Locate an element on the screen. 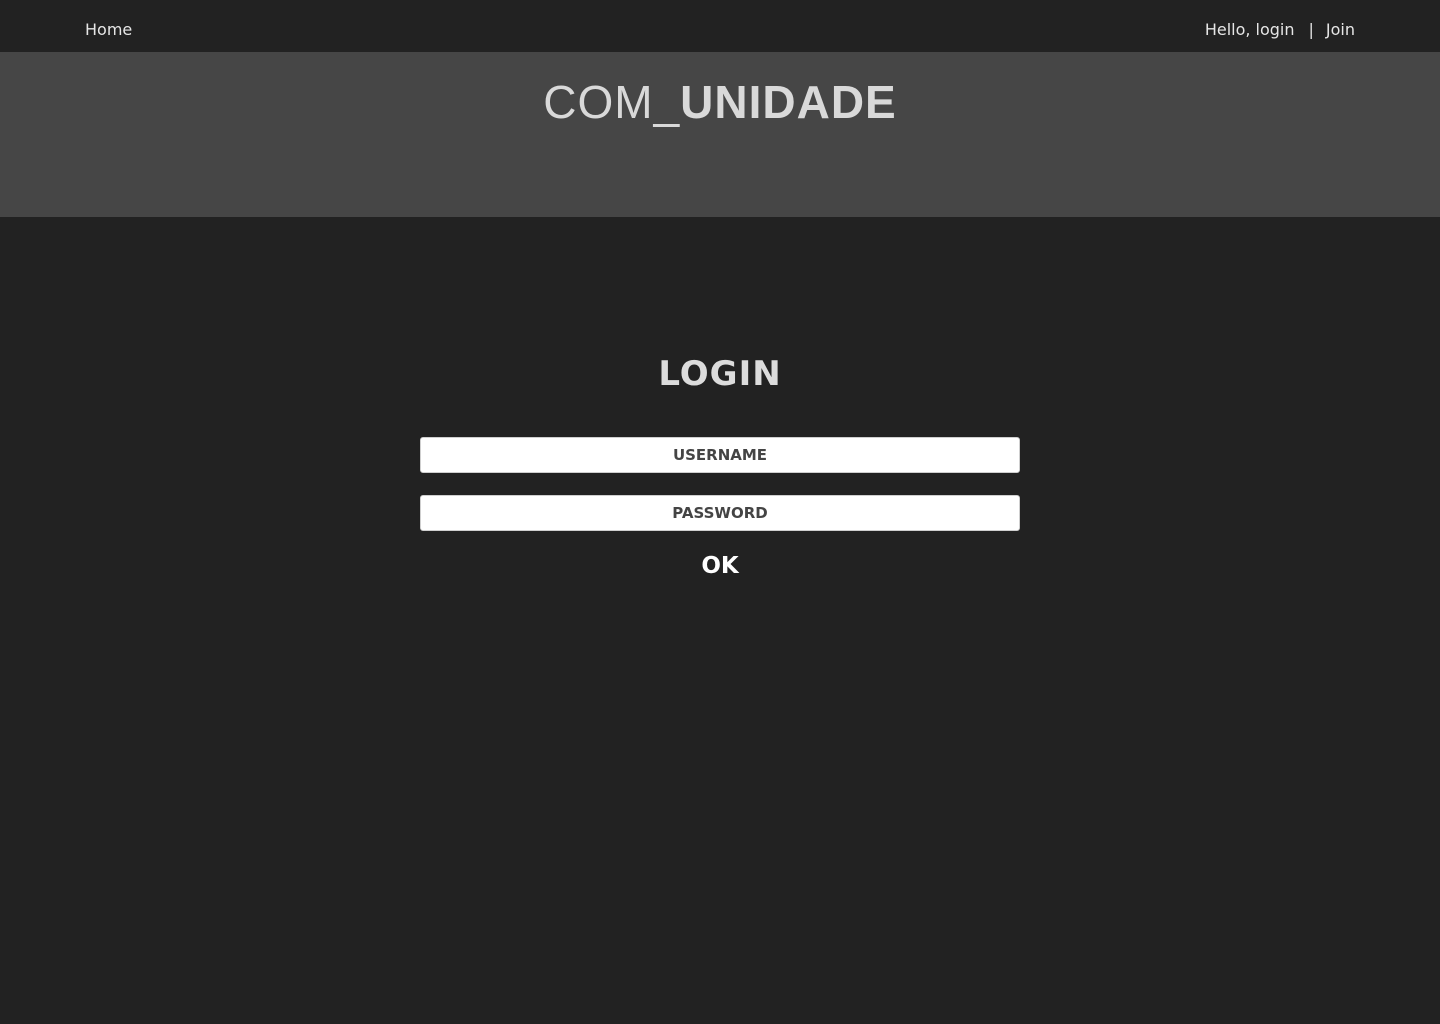 The height and width of the screenshot is (1024, 1440). hello-login-link: Hello, login is located at coordinates (1250, 30).